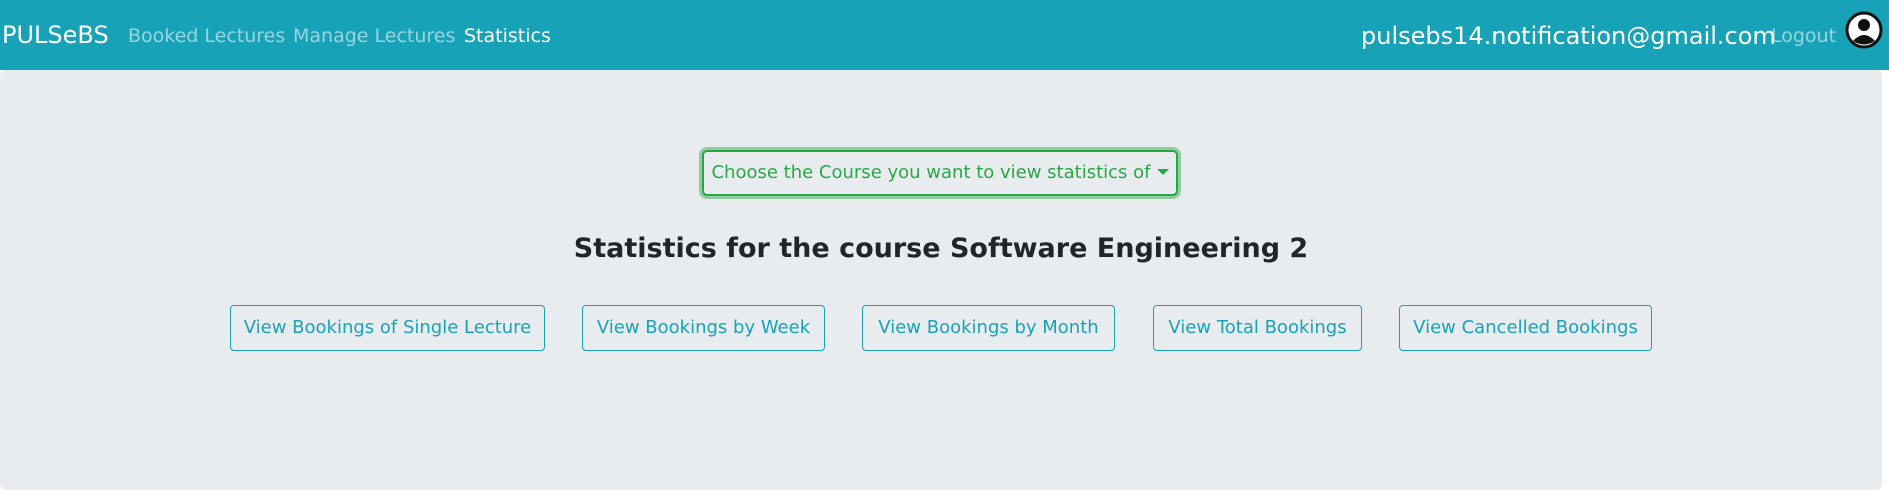 The height and width of the screenshot is (490, 1889). What do you see at coordinates (988, 328) in the screenshot?
I see `view-by-month-button: View Bookings by Month` at bounding box center [988, 328].